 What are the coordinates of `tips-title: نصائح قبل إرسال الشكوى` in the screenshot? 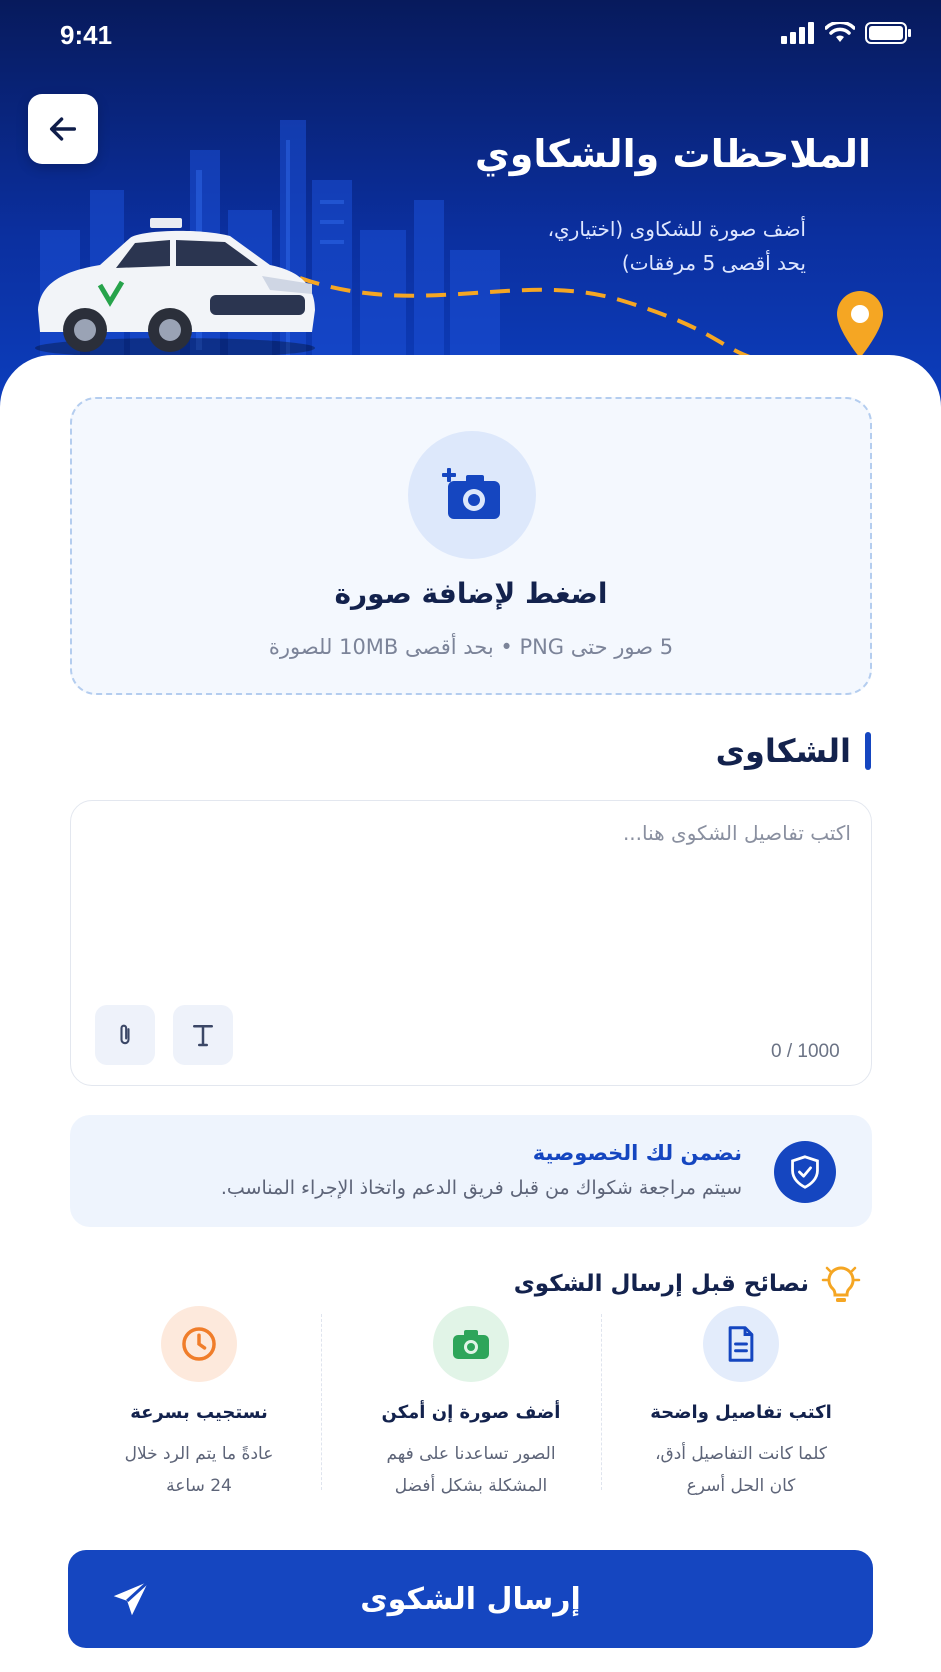 It's located at (661, 1284).